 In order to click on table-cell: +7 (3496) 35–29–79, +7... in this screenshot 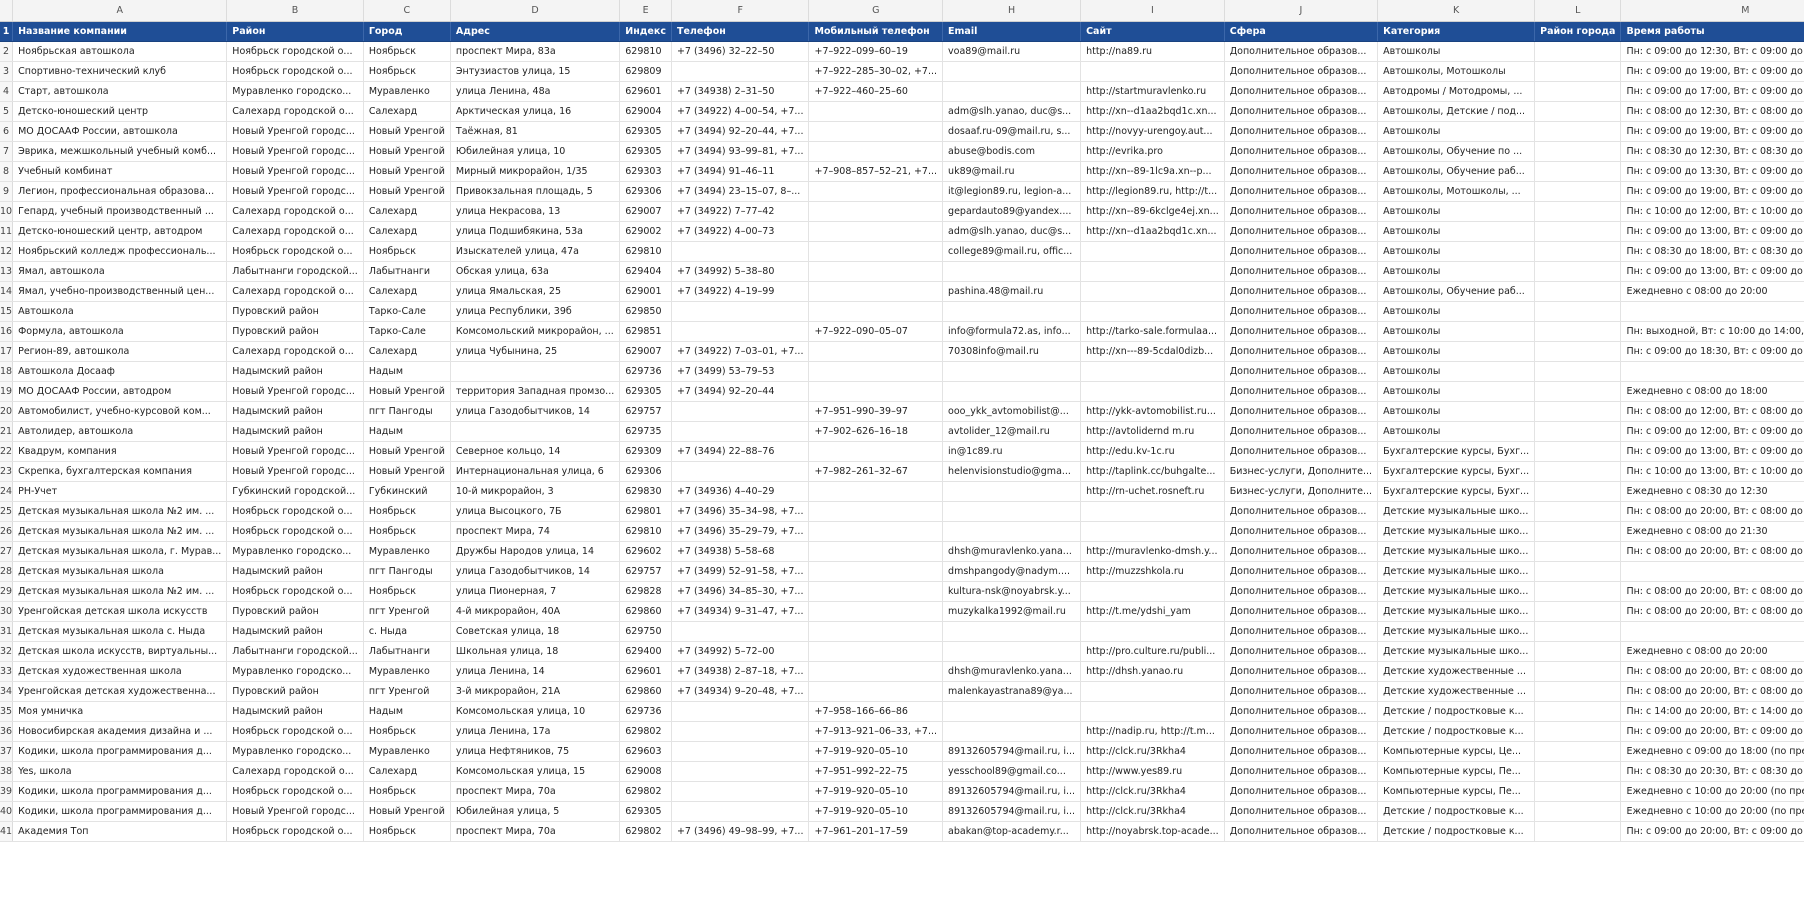, I will do `click(740, 531)`.